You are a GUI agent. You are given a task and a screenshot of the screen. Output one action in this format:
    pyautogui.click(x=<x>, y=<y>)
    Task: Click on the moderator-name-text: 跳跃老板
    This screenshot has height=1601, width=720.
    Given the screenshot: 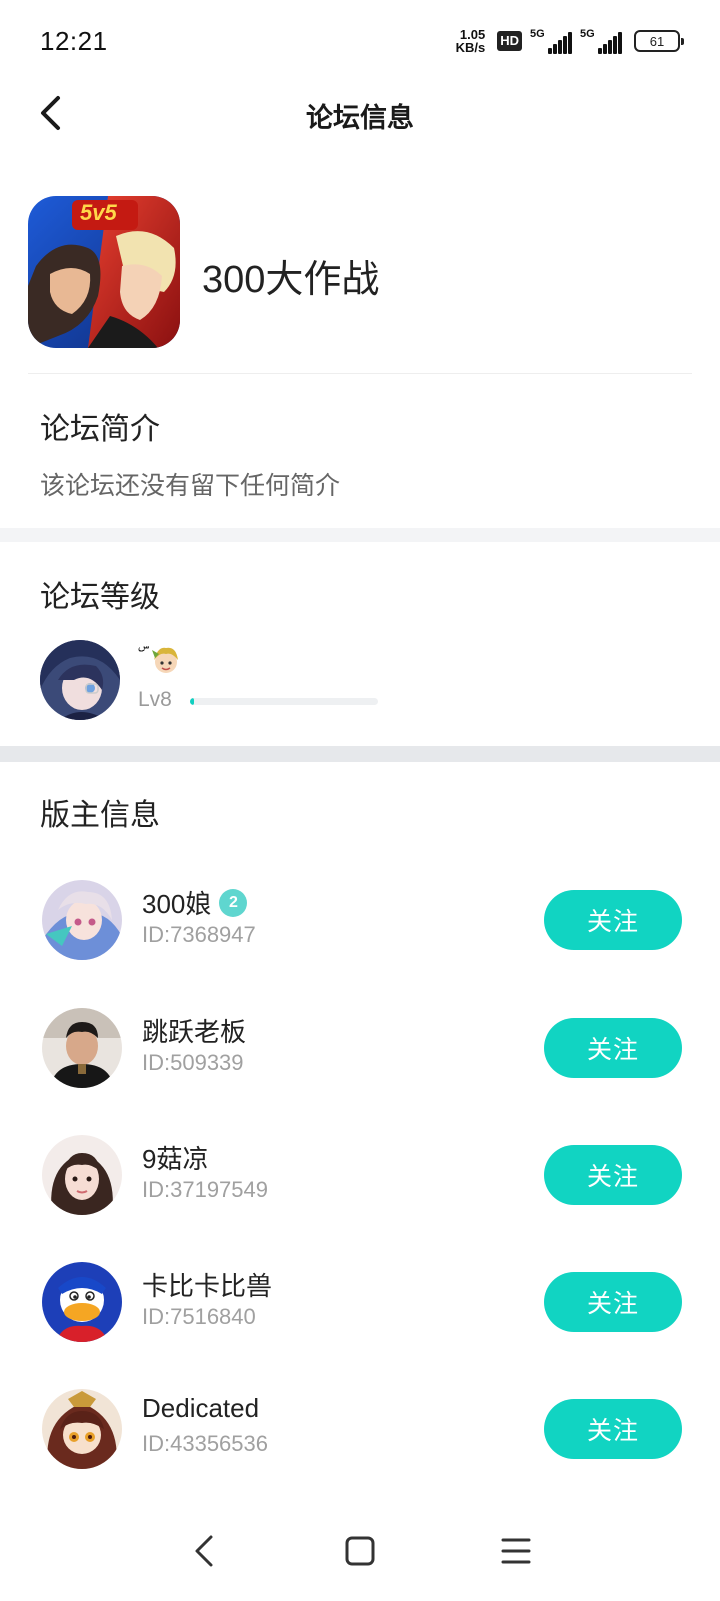 What is the action you would take?
    pyautogui.click(x=194, y=1032)
    